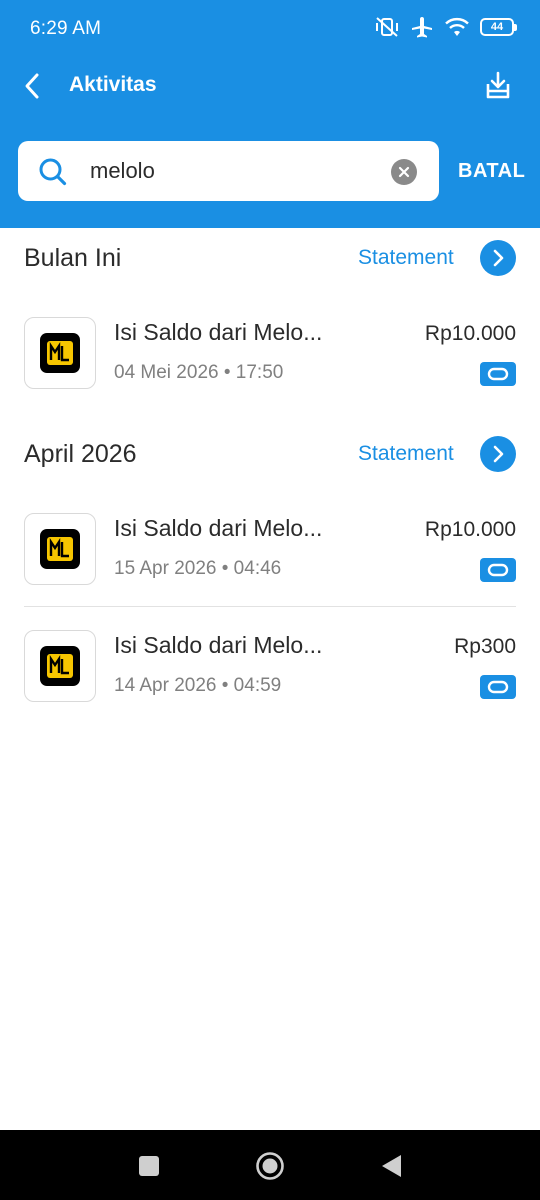  I want to click on transaction-amount: Rp300, so click(485, 646).